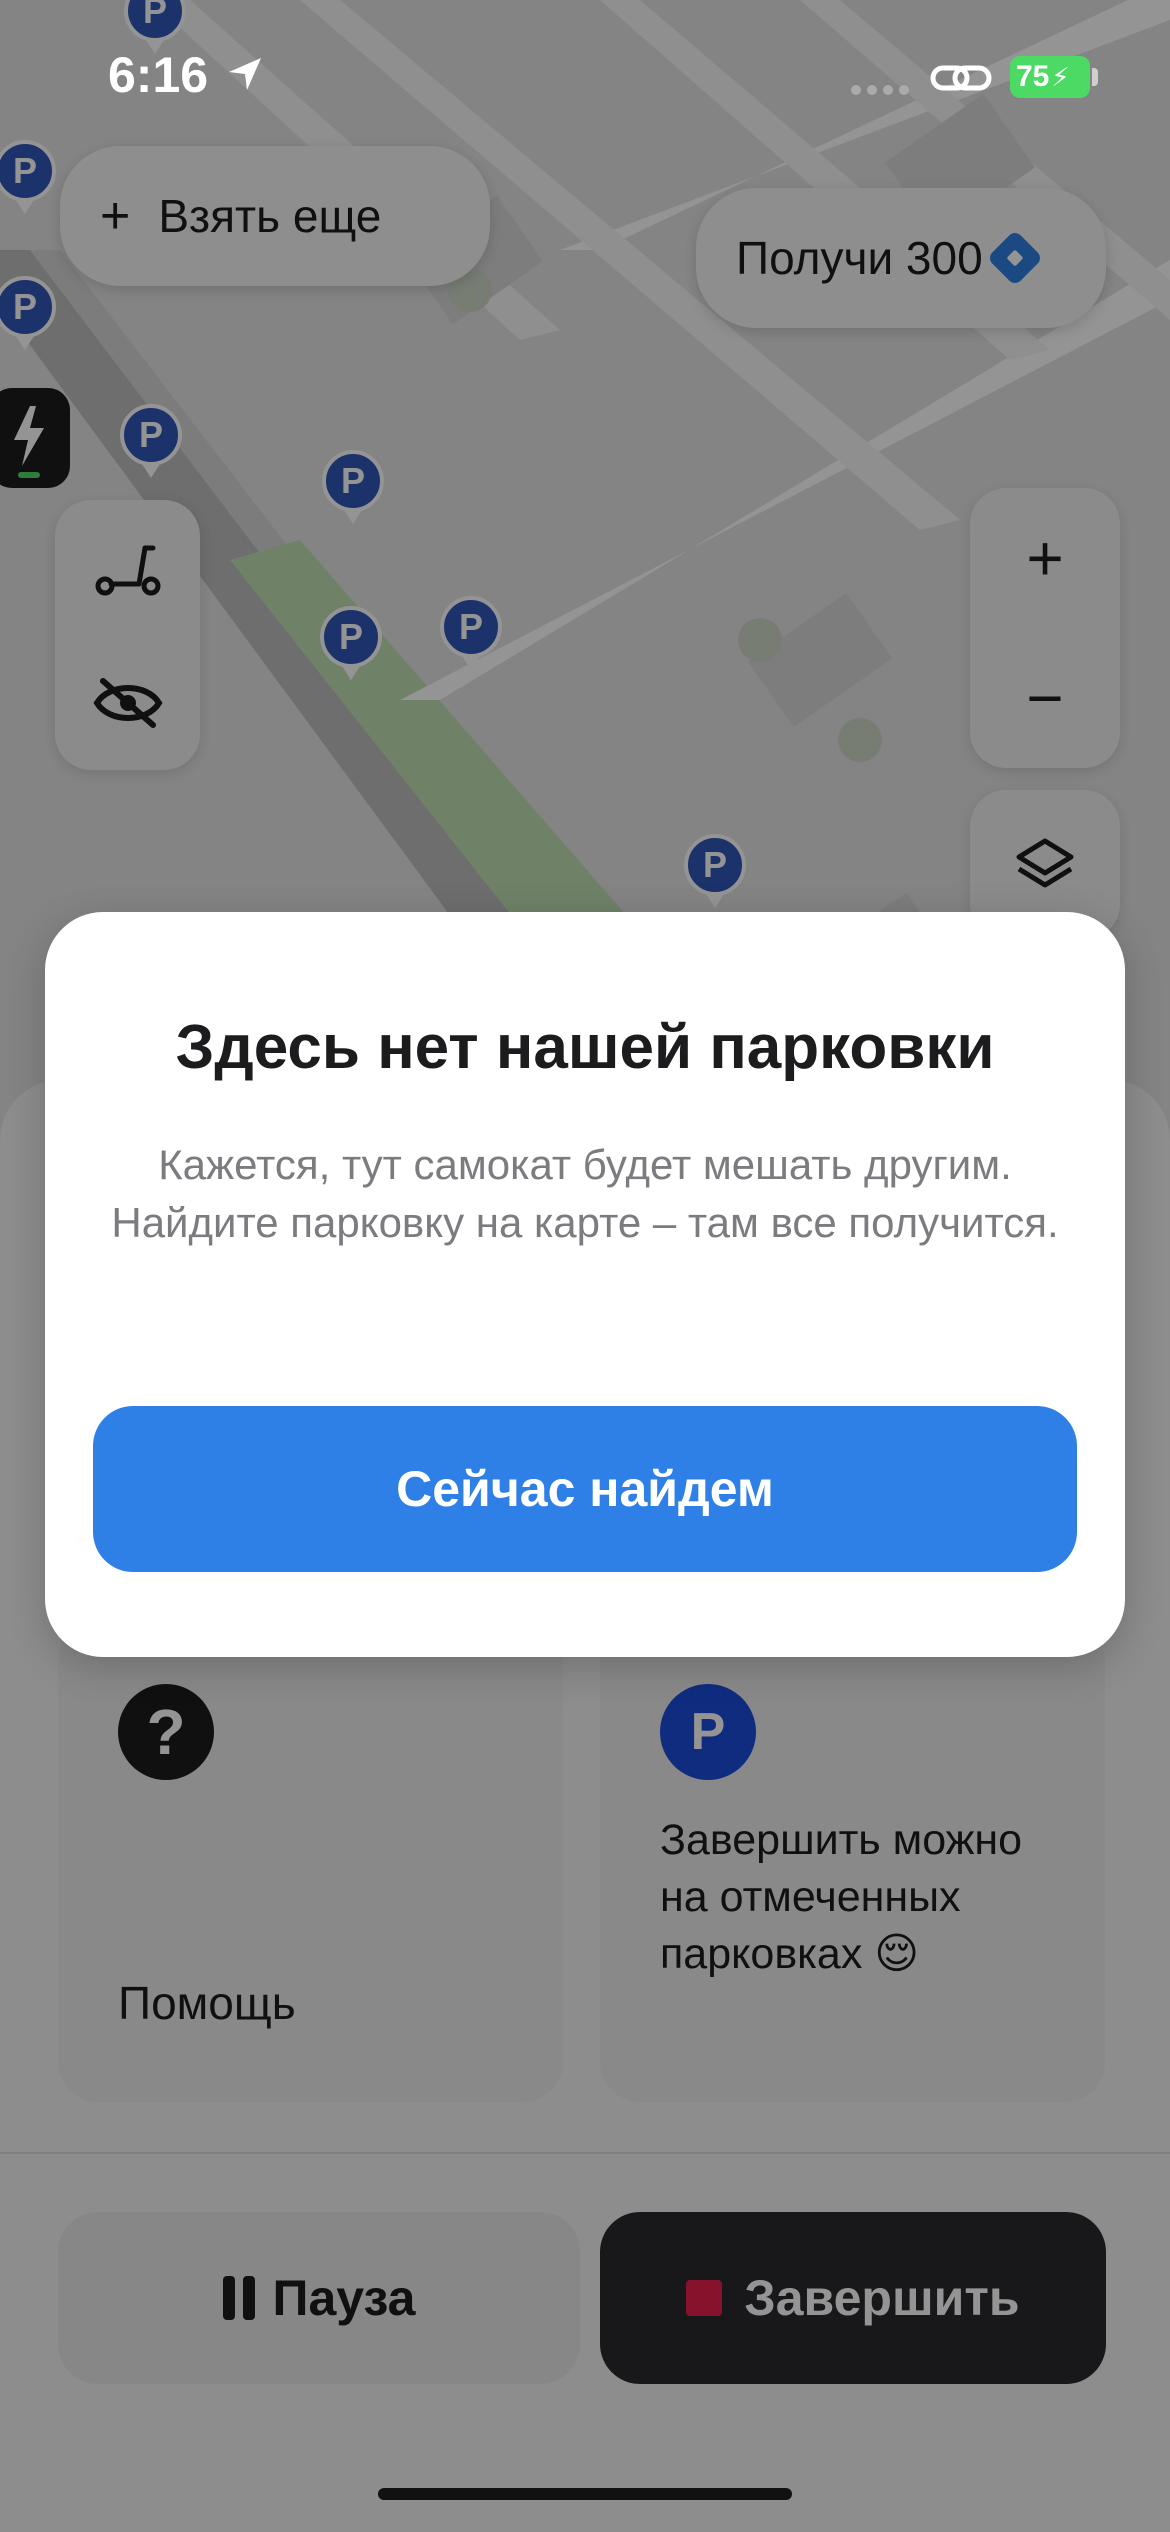 Image resolution: width=1170 pixels, height=2532 pixels. I want to click on battery-level: 75, so click(1033, 76).